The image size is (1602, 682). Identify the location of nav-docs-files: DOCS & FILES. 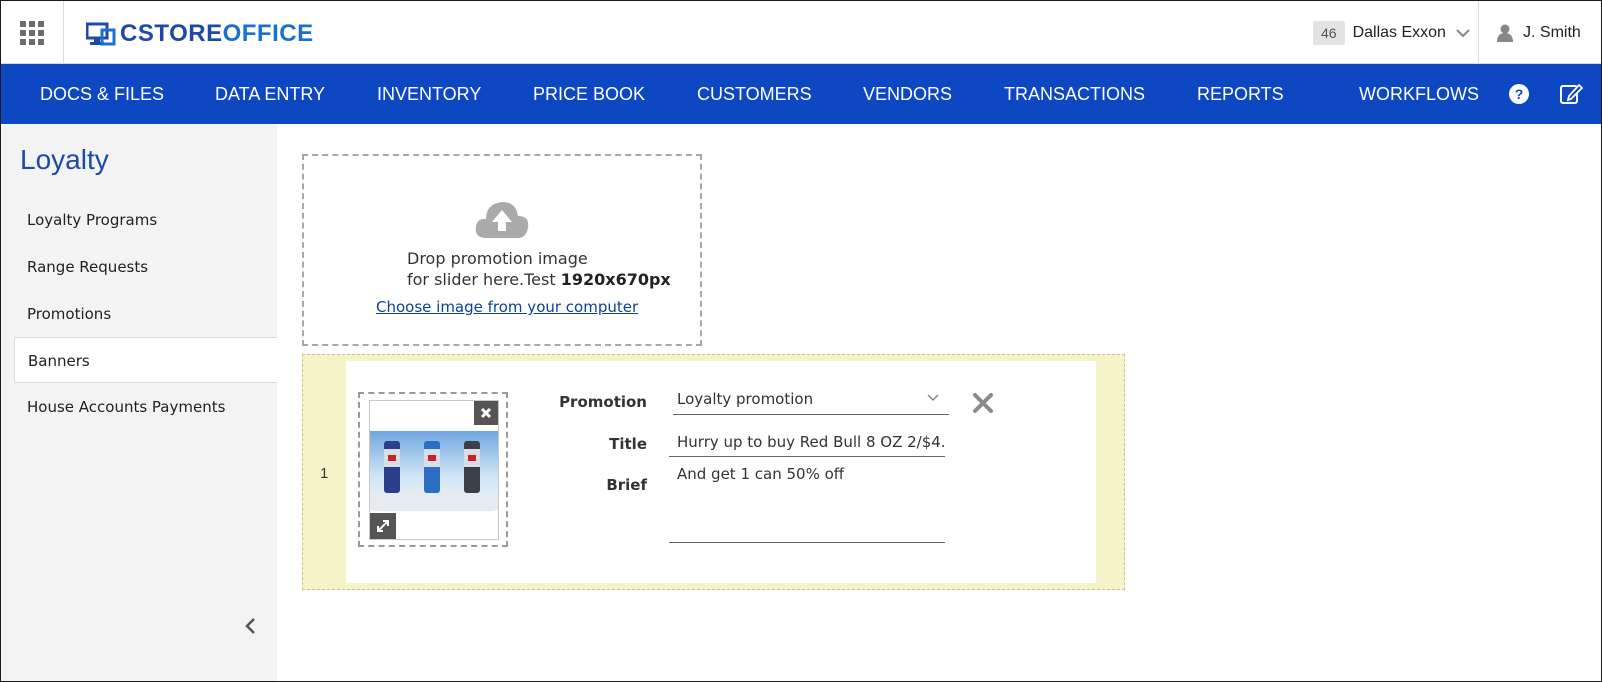
(102, 94).